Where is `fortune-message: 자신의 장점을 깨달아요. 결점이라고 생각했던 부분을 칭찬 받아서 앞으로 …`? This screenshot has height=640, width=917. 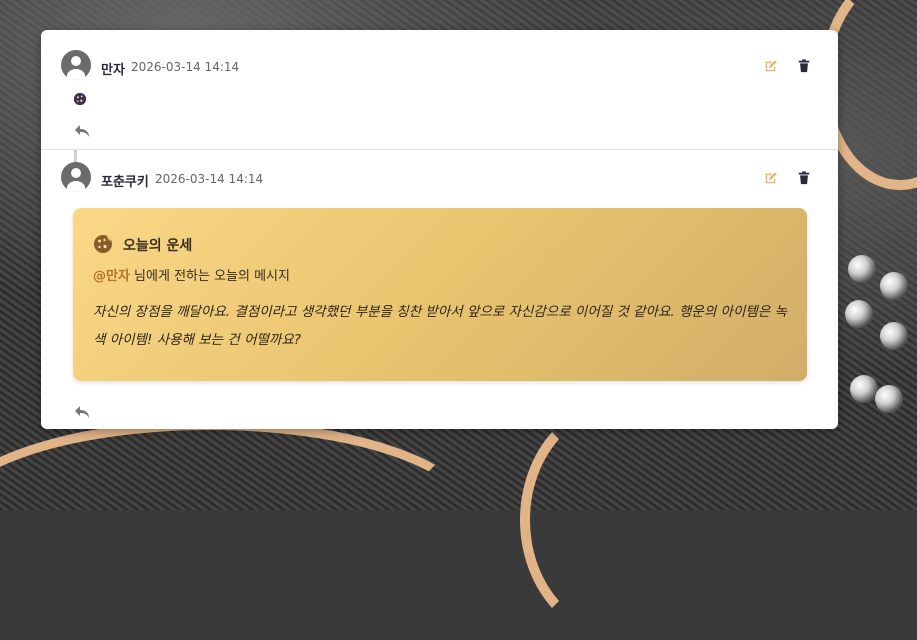 fortune-message: 자신의 장점을 깨달아요. 결점이라고 생각했던 부분을 칭찬 받아서 앞으로 … is located at coordinates (440, 326).